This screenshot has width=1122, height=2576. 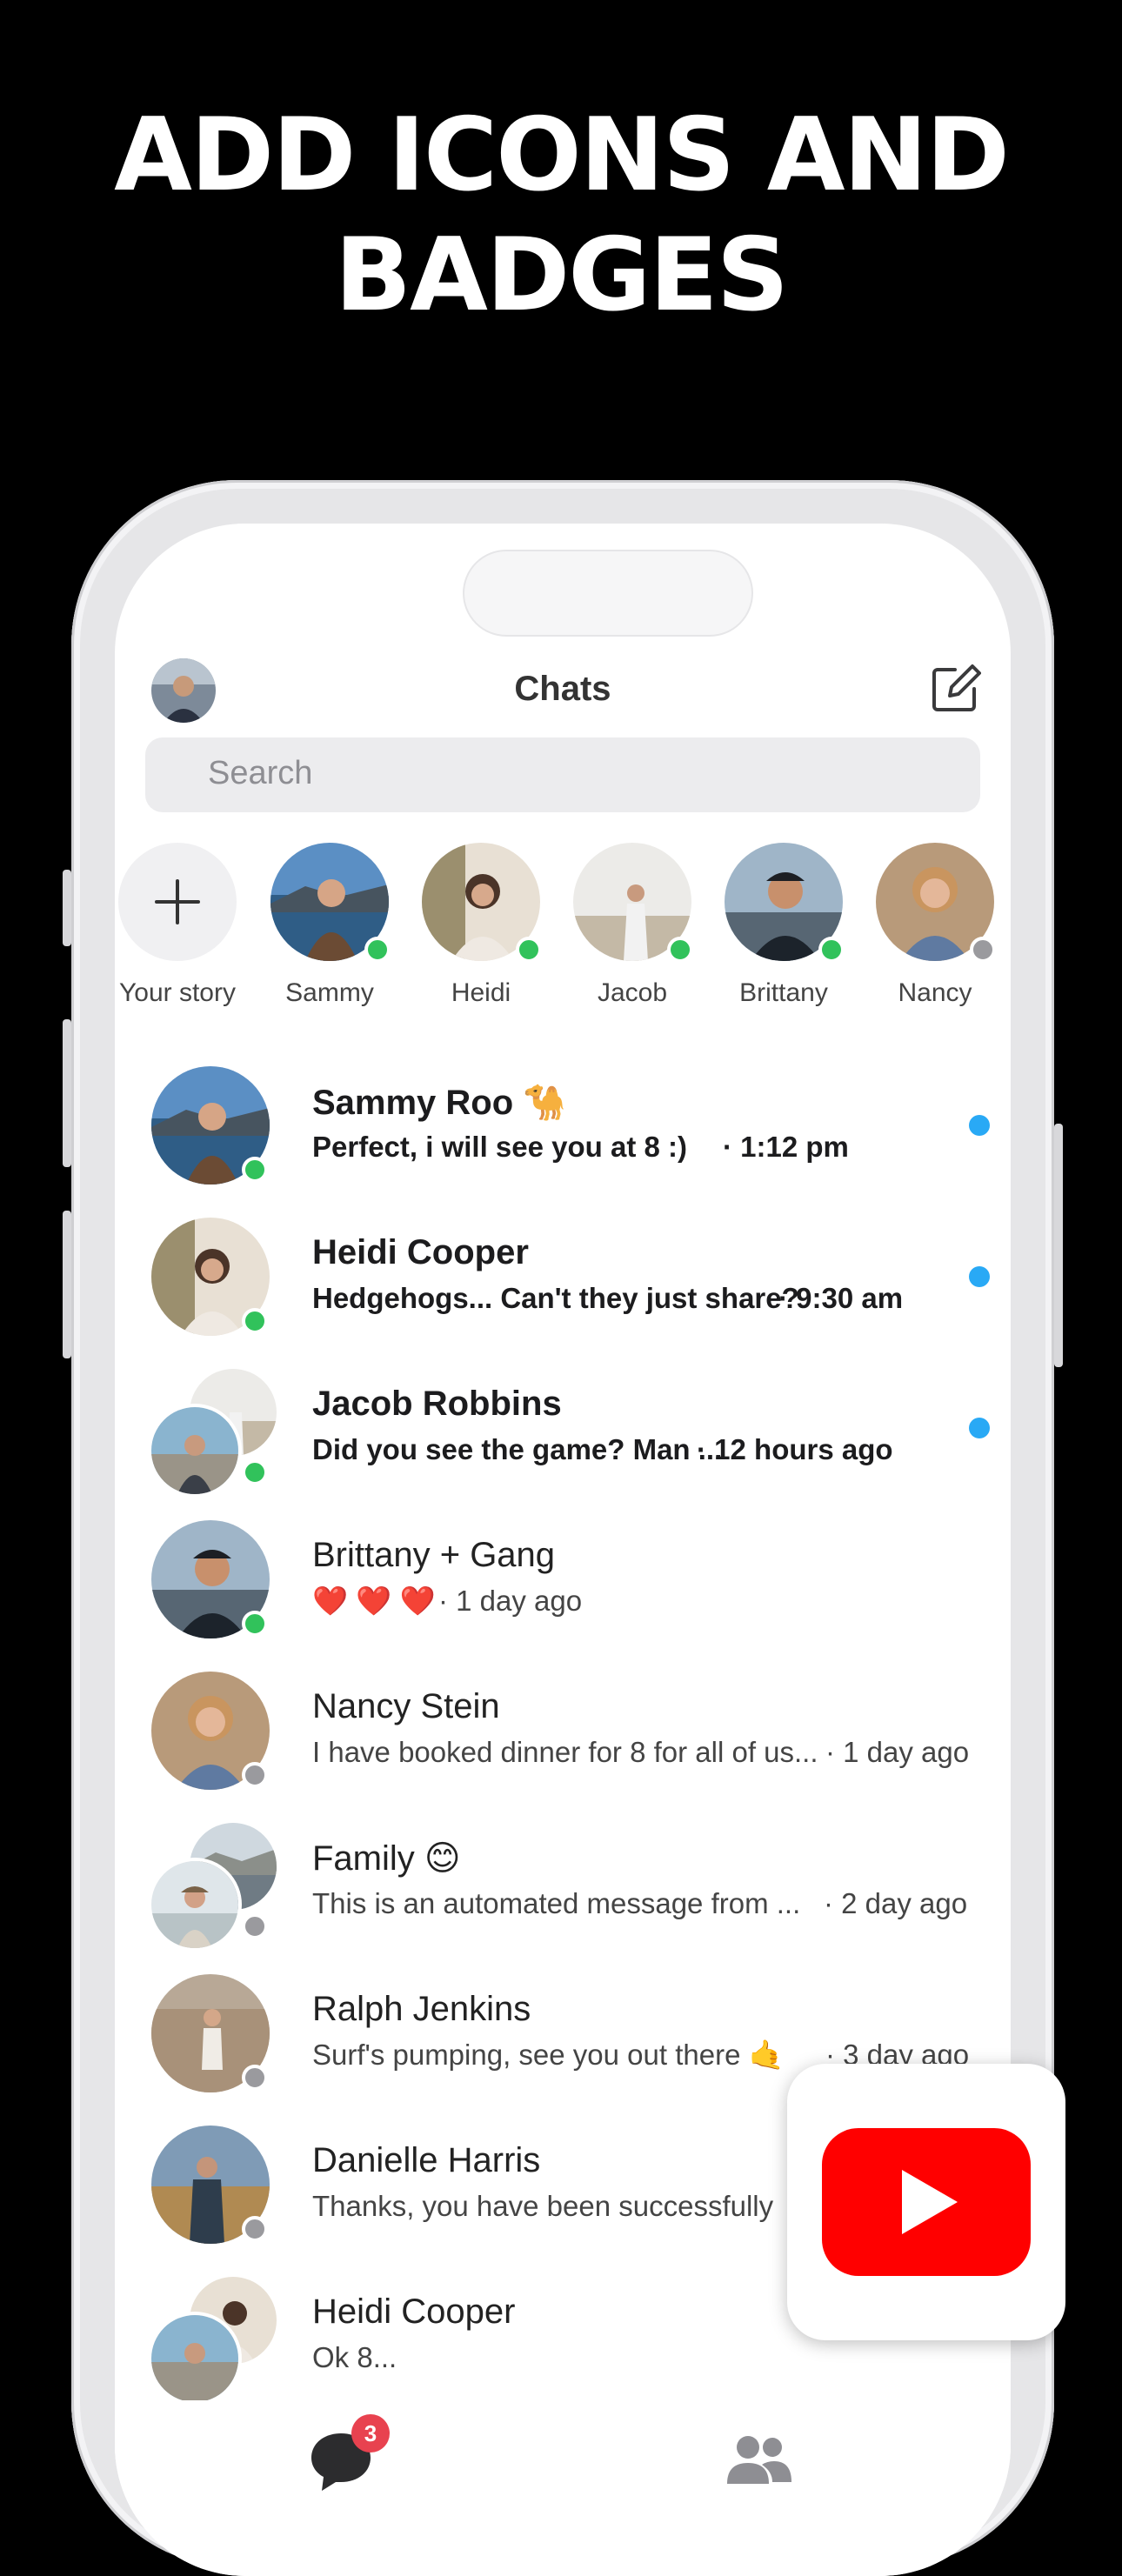 What do you see at coordinates (896, 1903) in the screenshot?
I see `chat-time: · 2 day ago` at bounding box center [896, 1903].